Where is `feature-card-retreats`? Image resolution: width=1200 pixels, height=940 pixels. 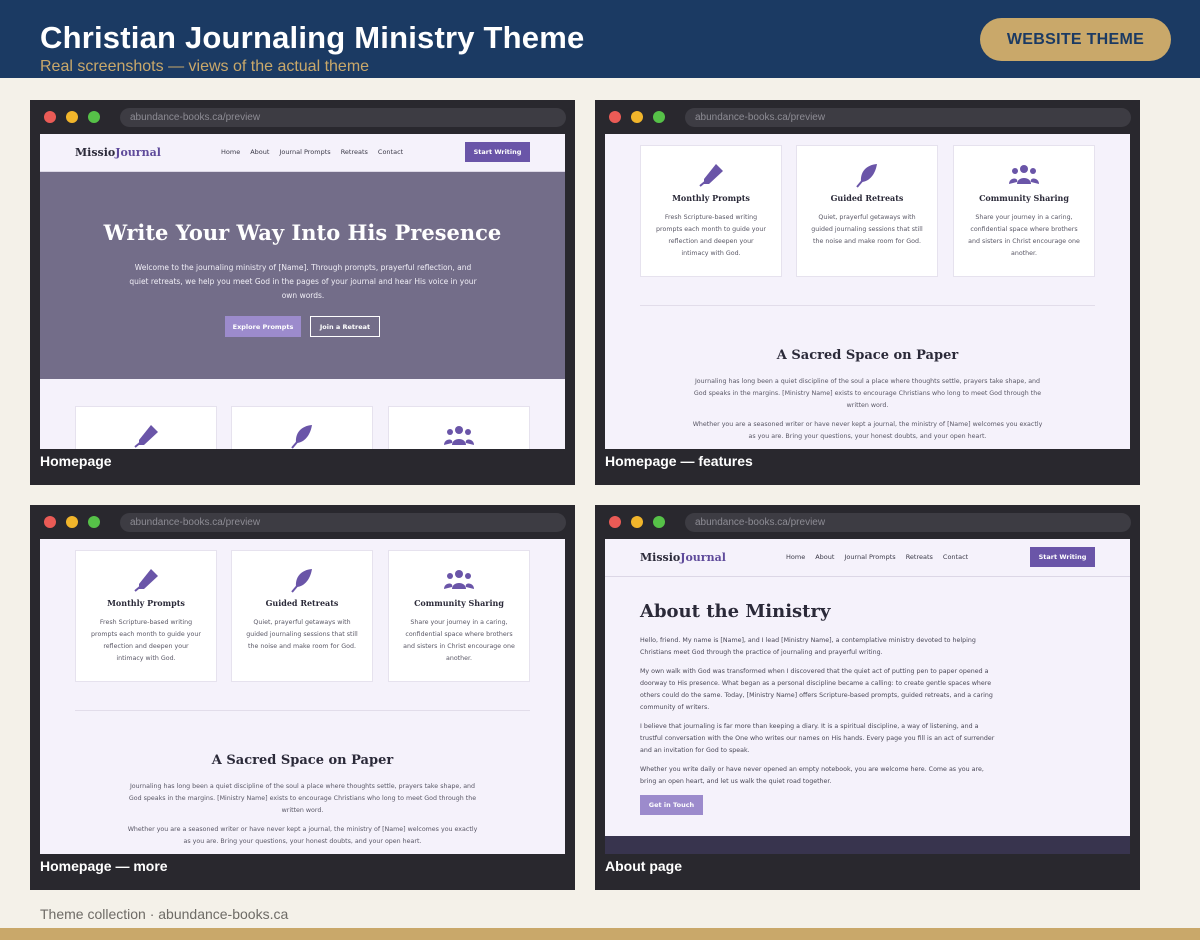 feature-card-retreats is located at coordinates (302, 427).